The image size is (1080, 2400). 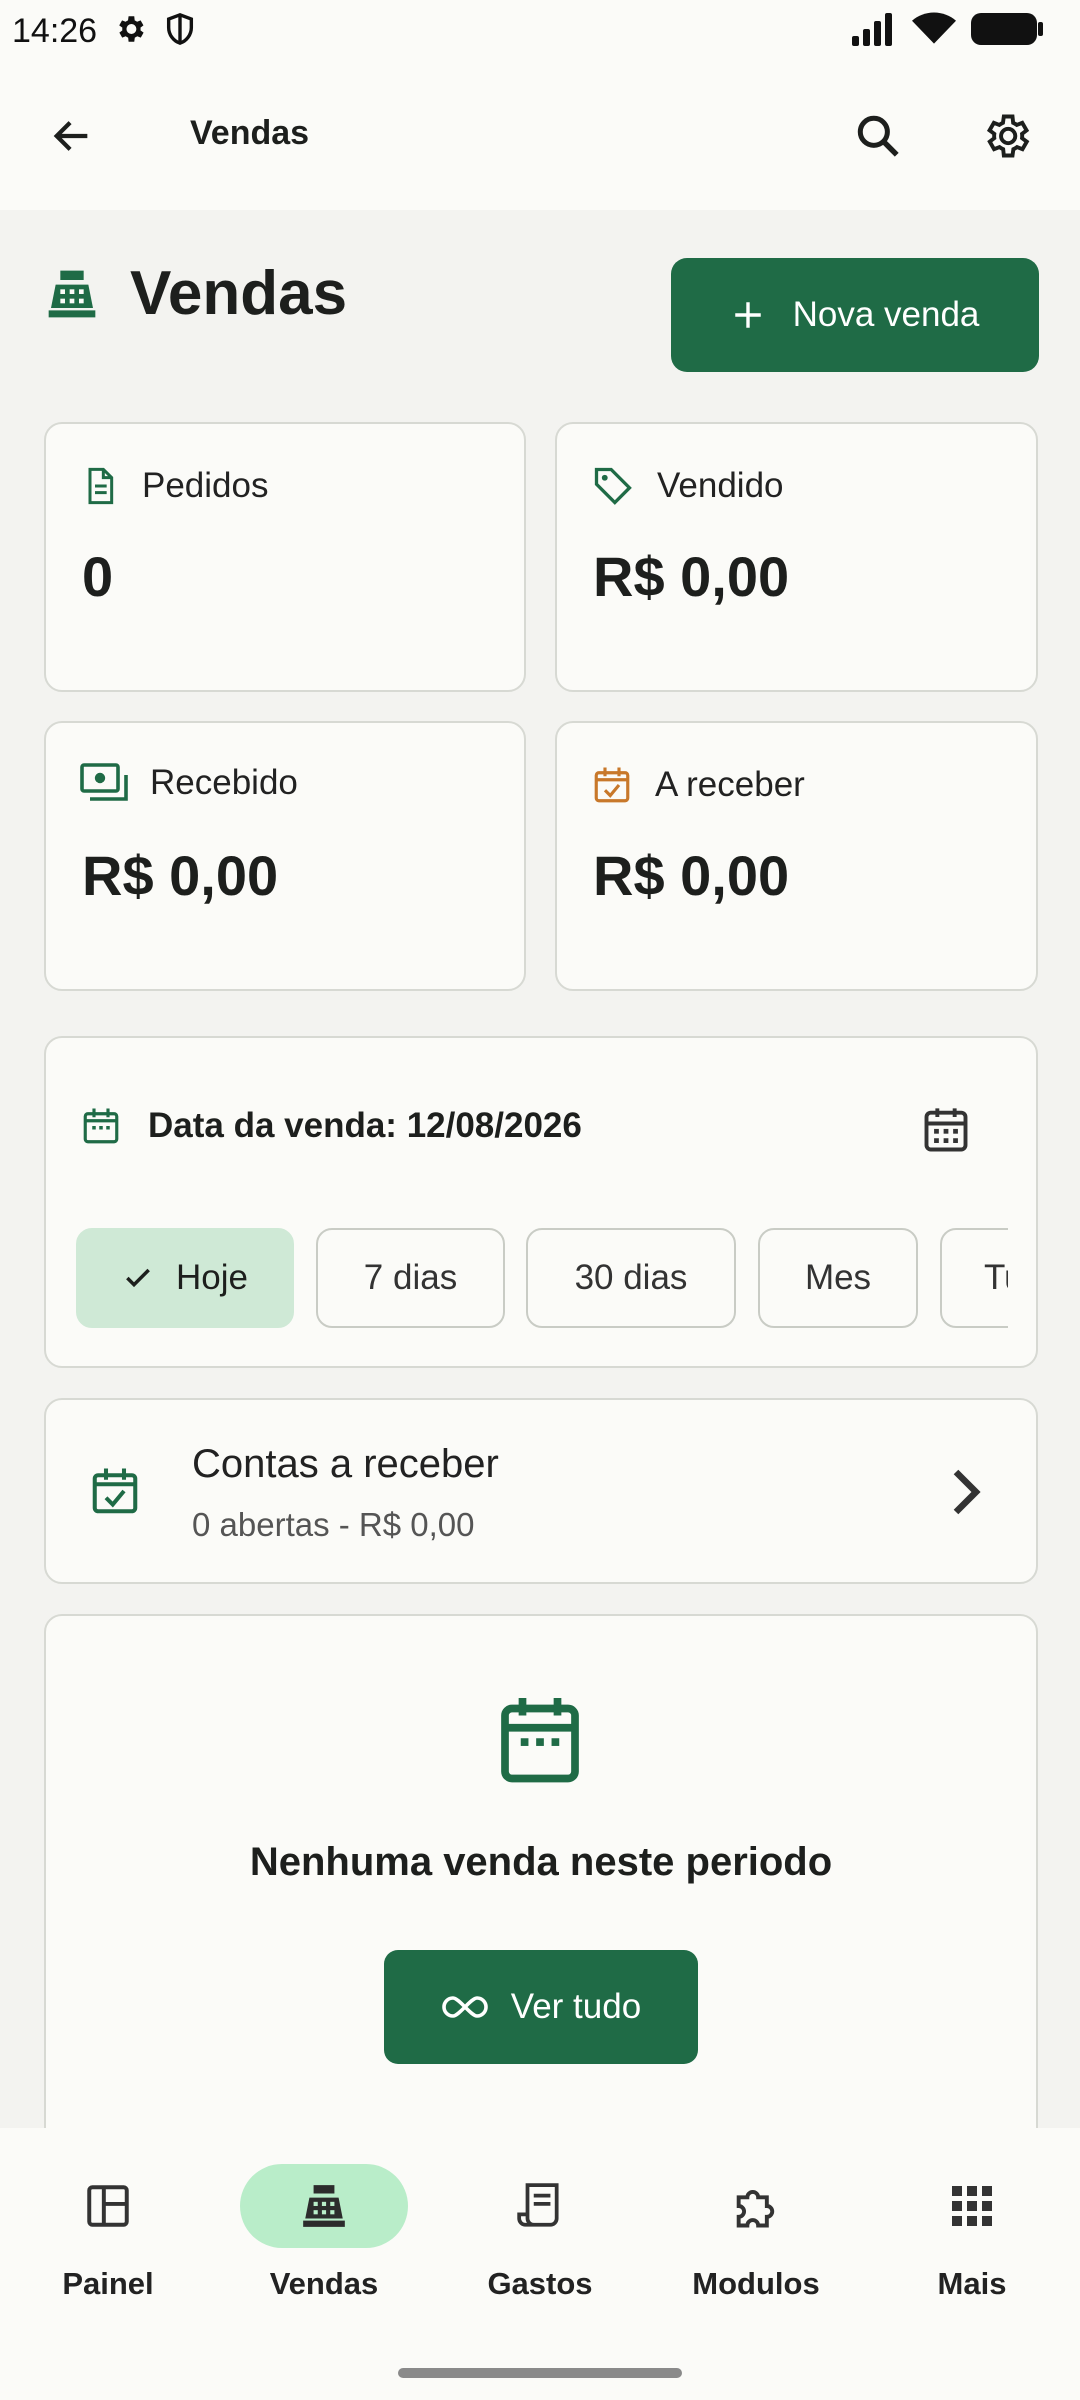 What do you see at coordinates (613, 486) in the screenshot?
I see `tag-icon` at bounding box center [613, 486].